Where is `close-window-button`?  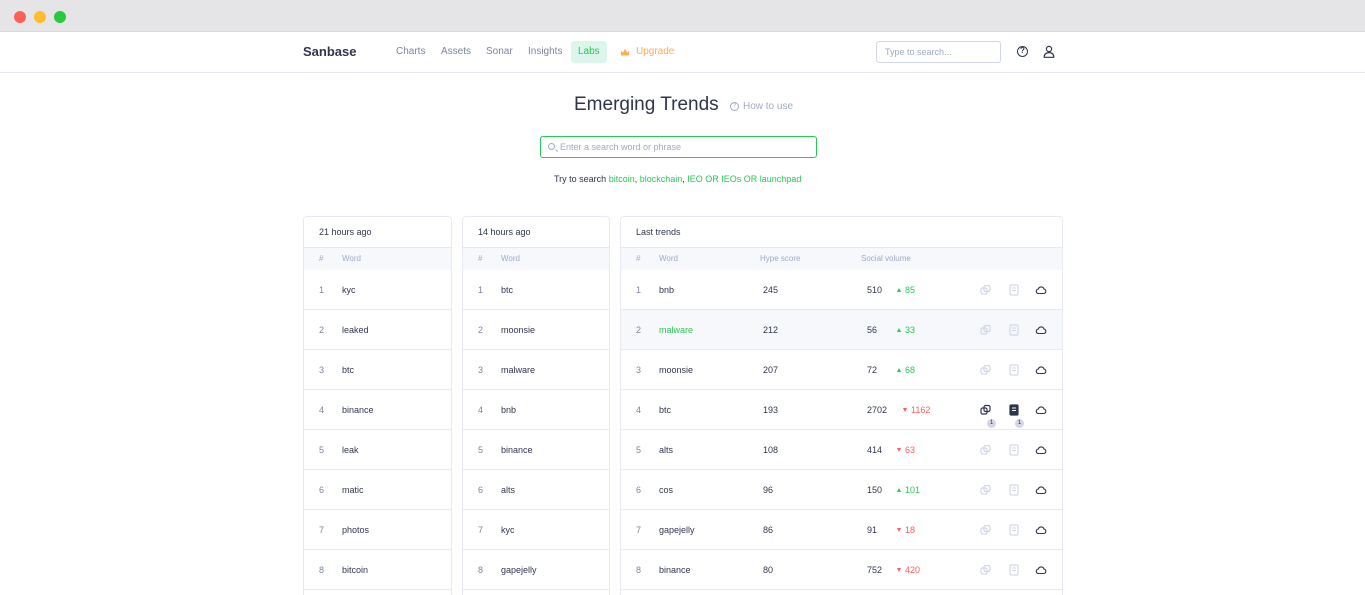
close-window-button is located at coordinates (20, 17).